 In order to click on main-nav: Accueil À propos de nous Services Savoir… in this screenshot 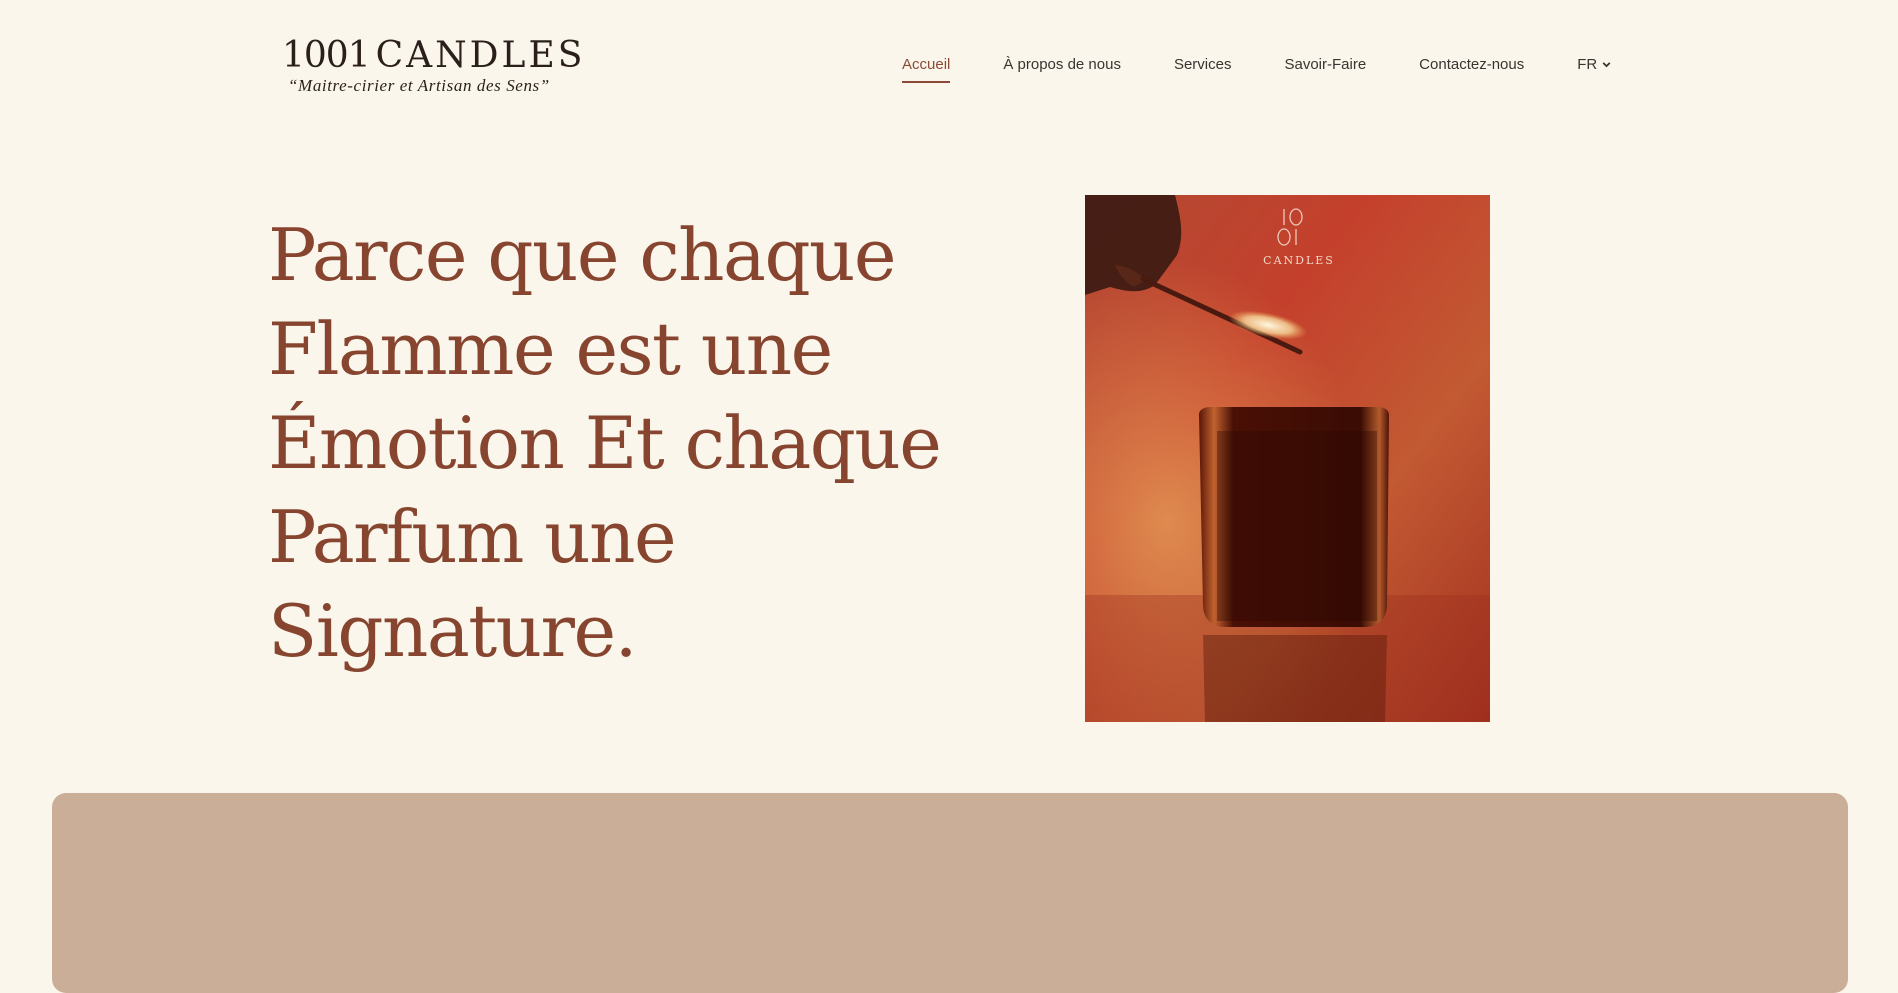, I will do `click(1257, 69)`.